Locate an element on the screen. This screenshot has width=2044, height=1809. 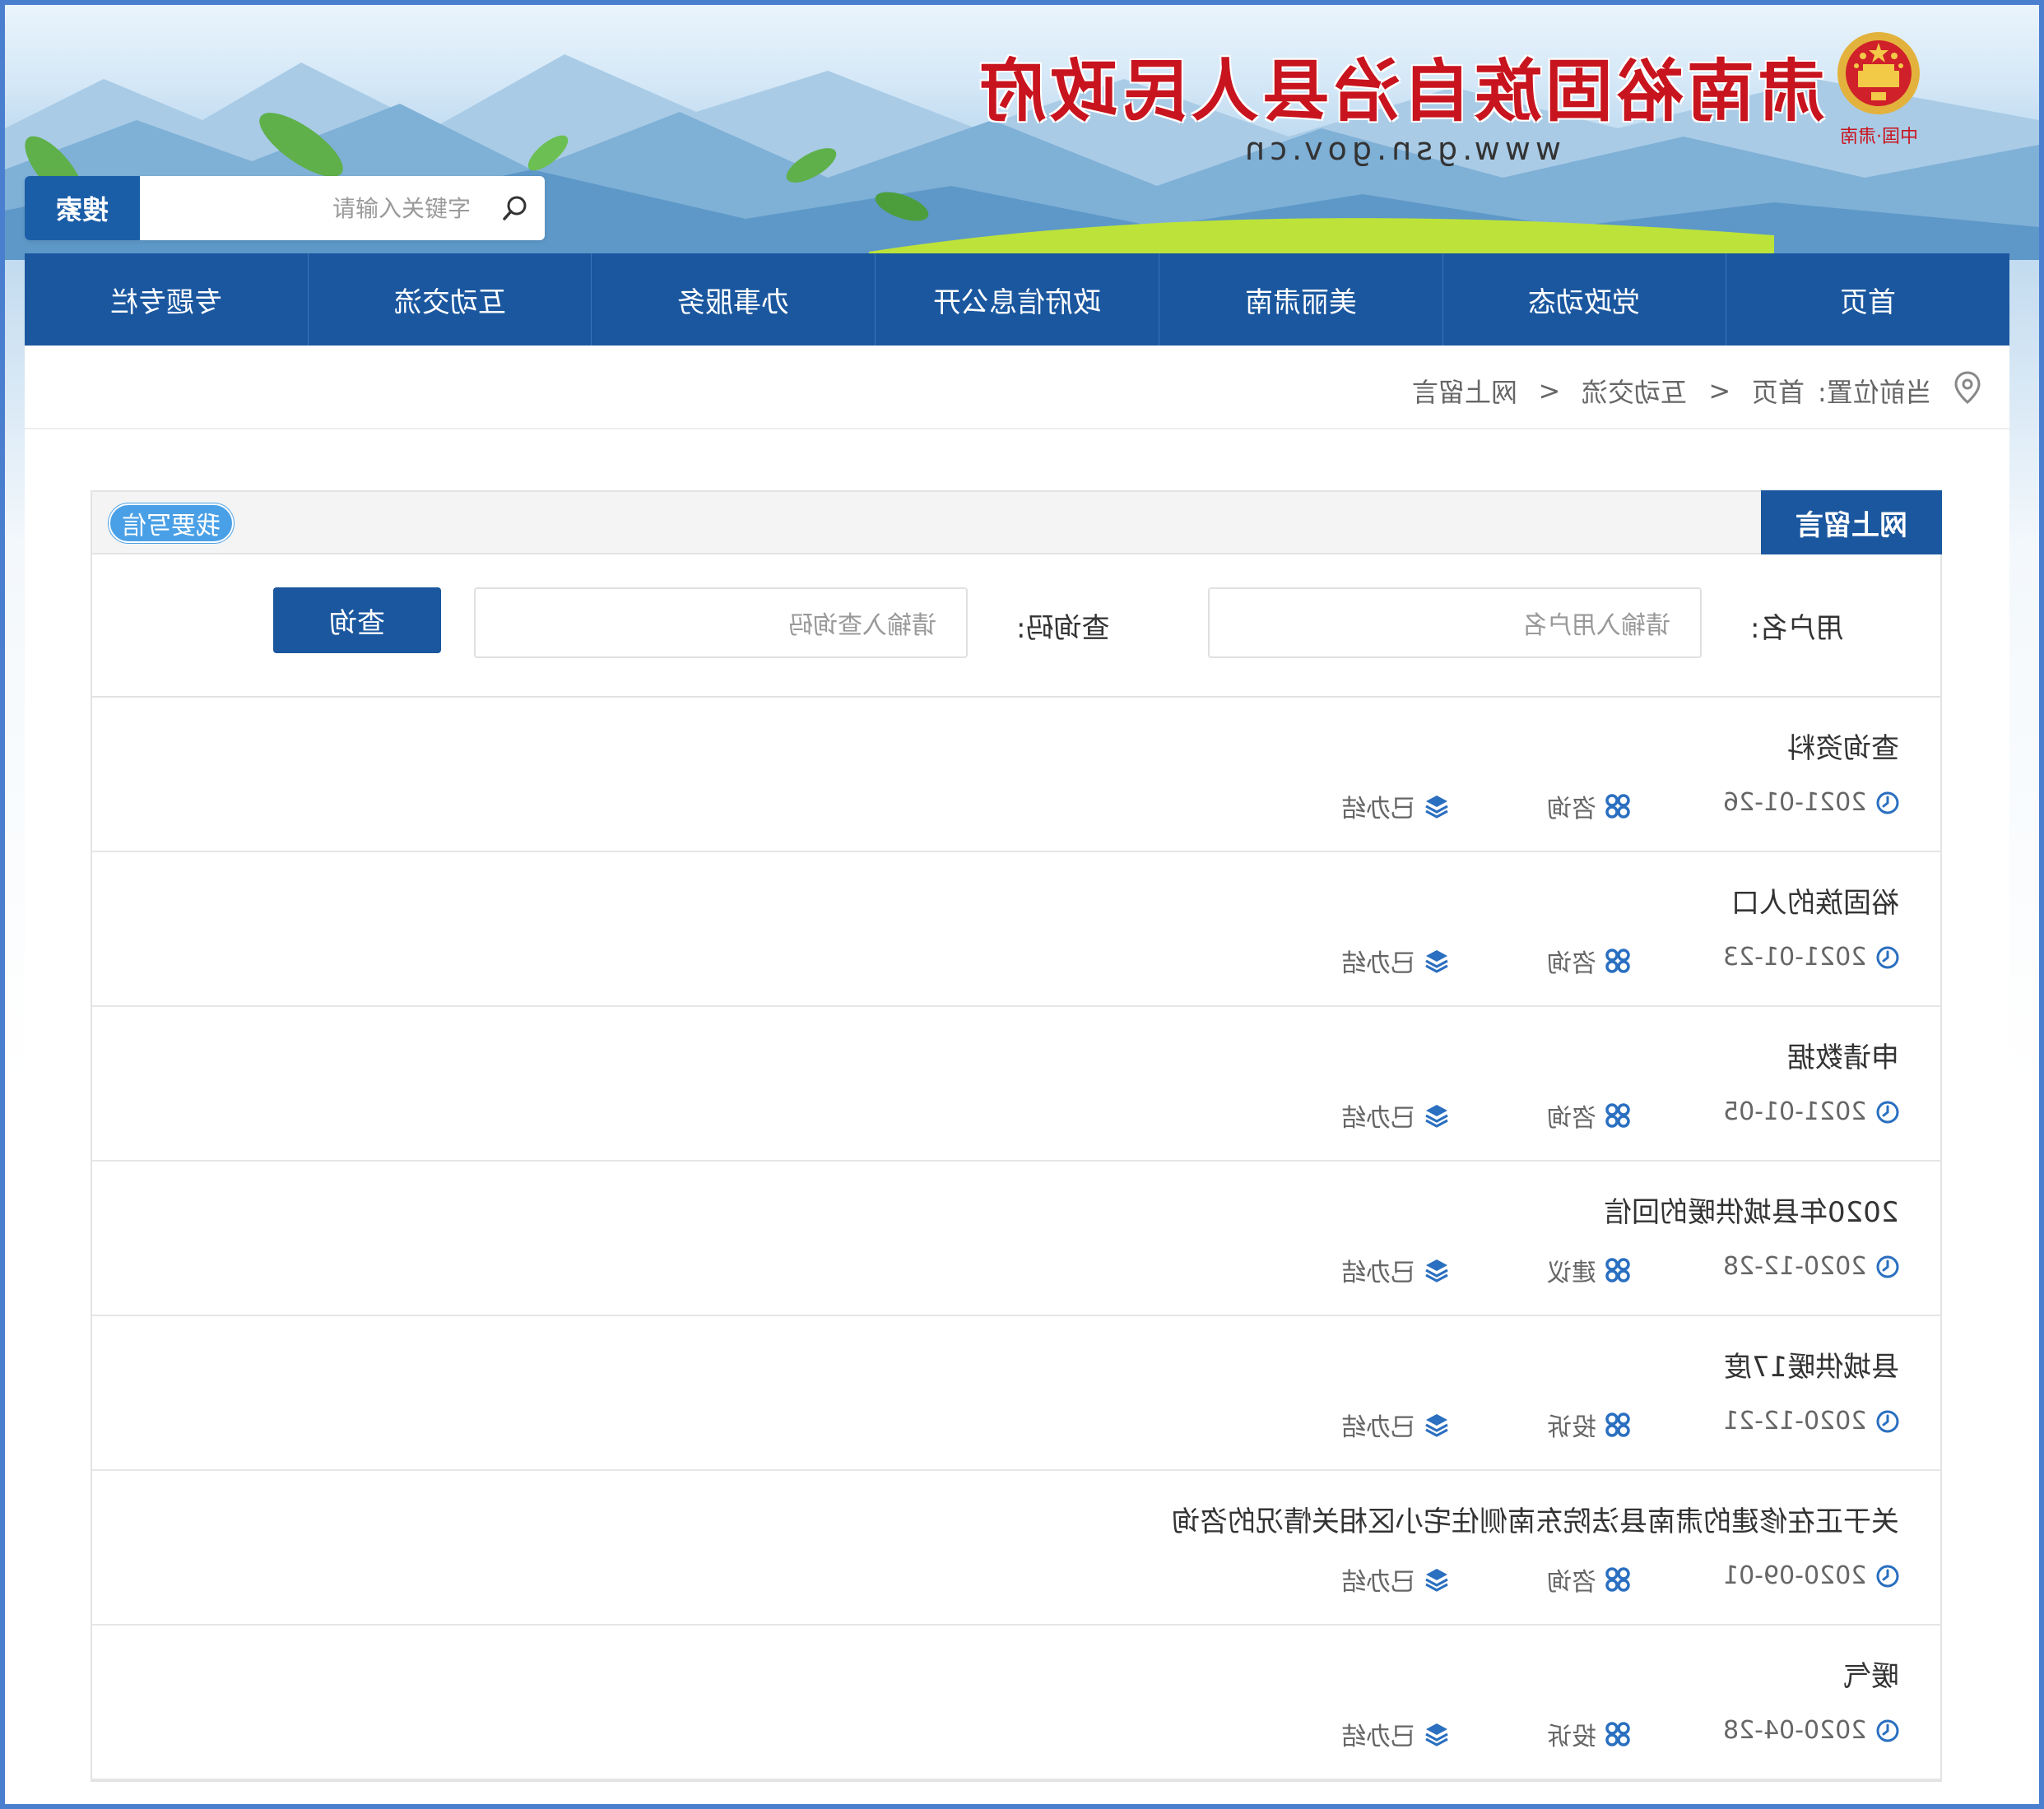
message-title: 关于正在修建的肃南县法院东南侧住宅小区相关情况的咨询 is located at coordinates (1535, 1519).